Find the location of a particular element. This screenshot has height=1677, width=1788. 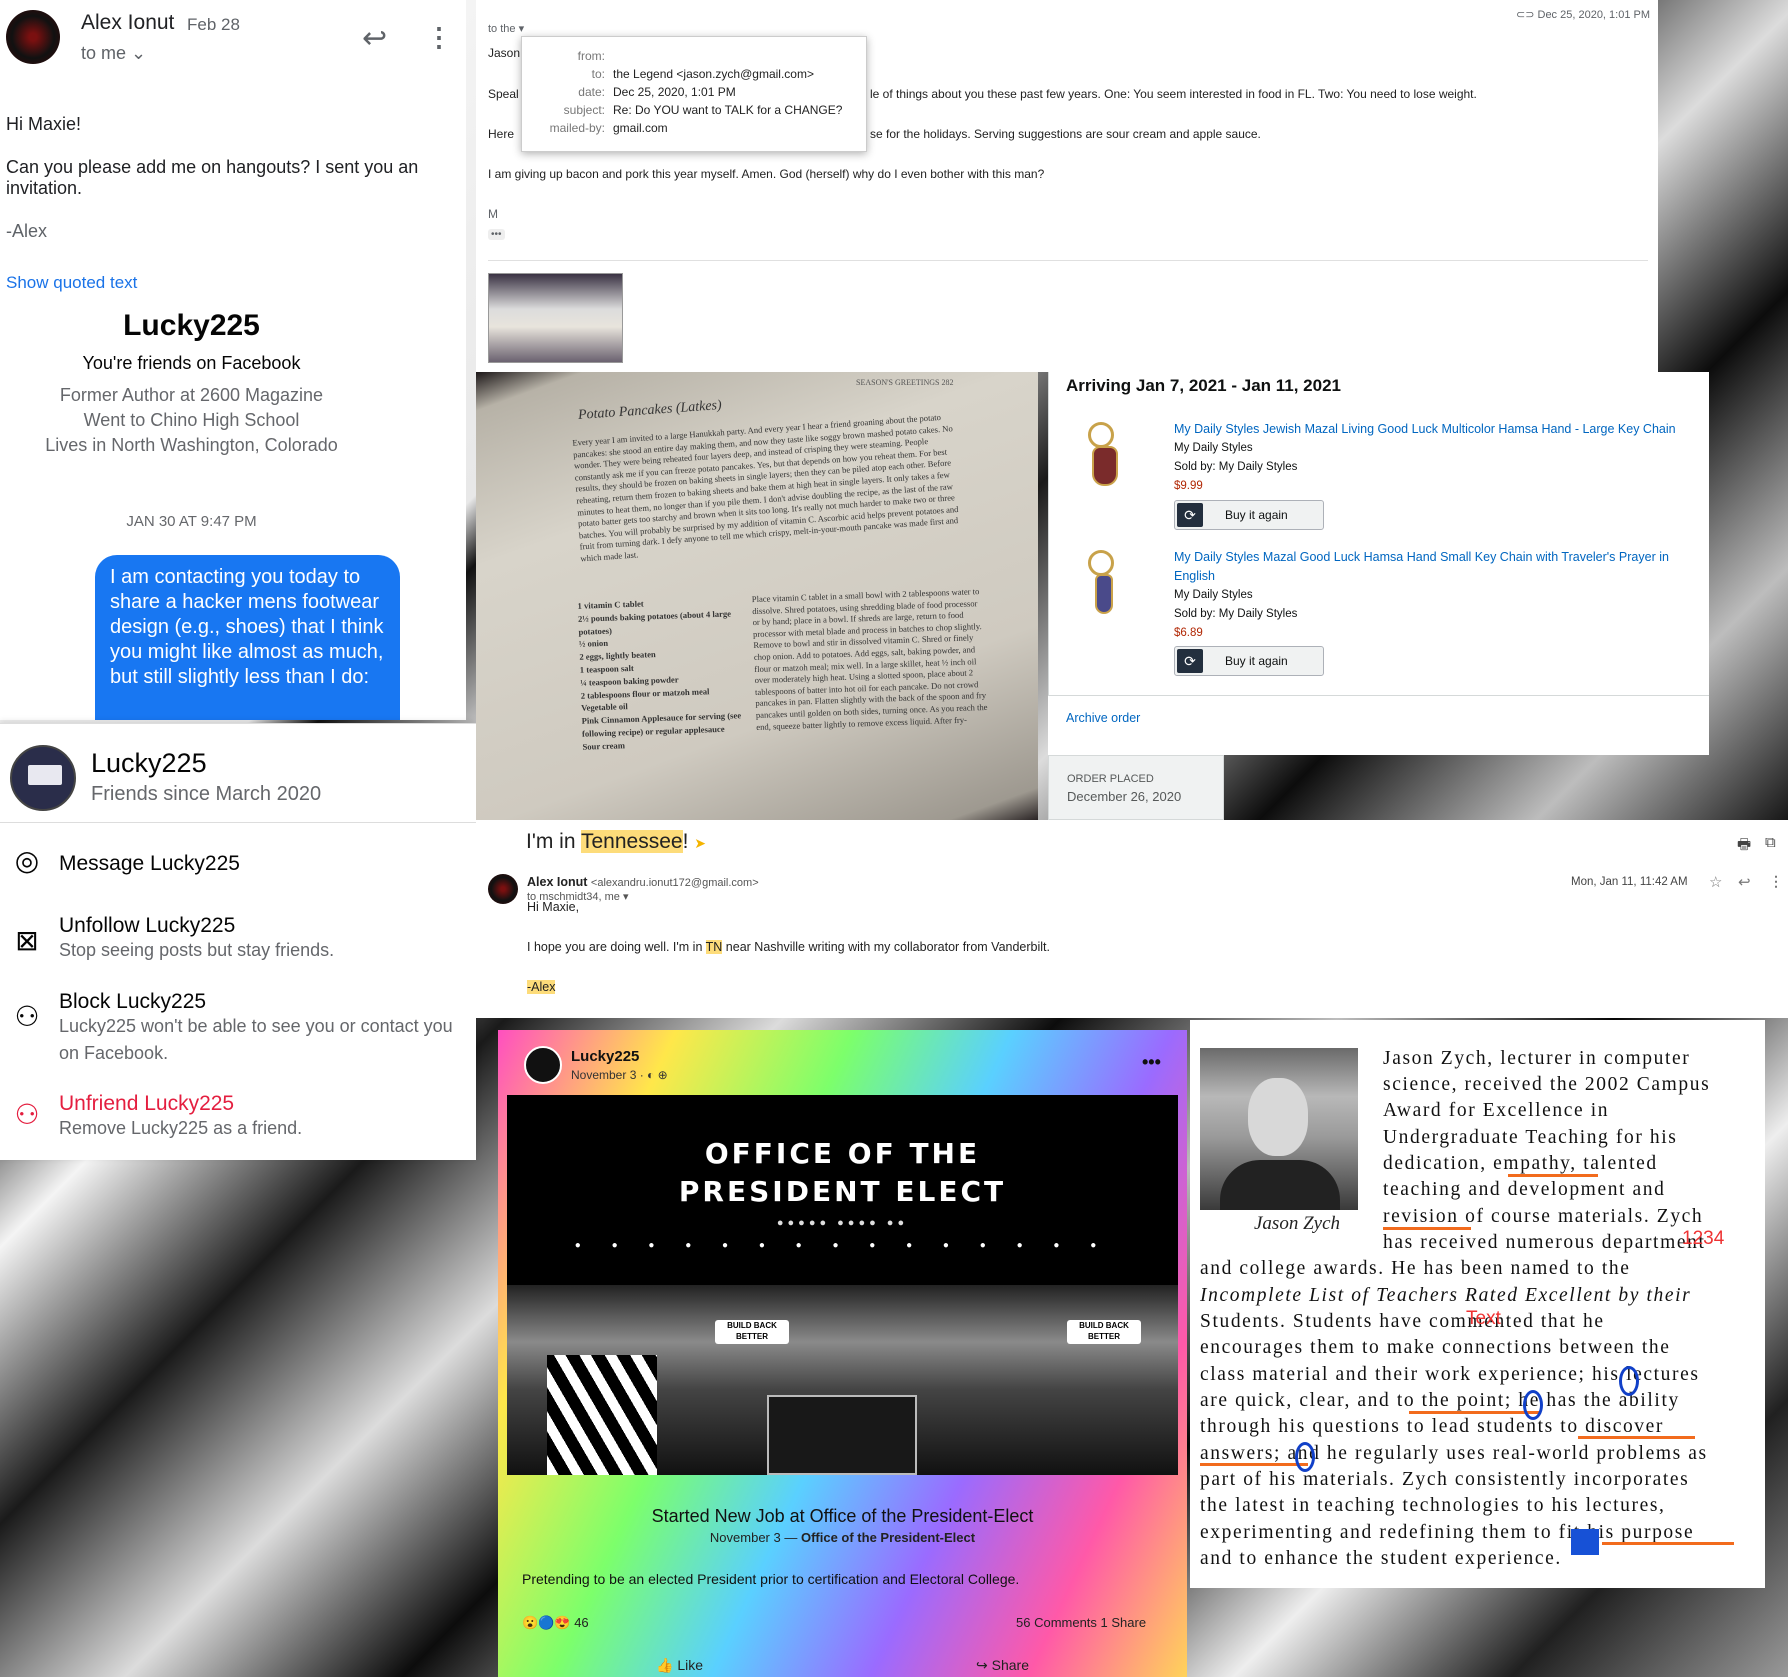

post-author-avatar is located at coordinates (543, 1065).